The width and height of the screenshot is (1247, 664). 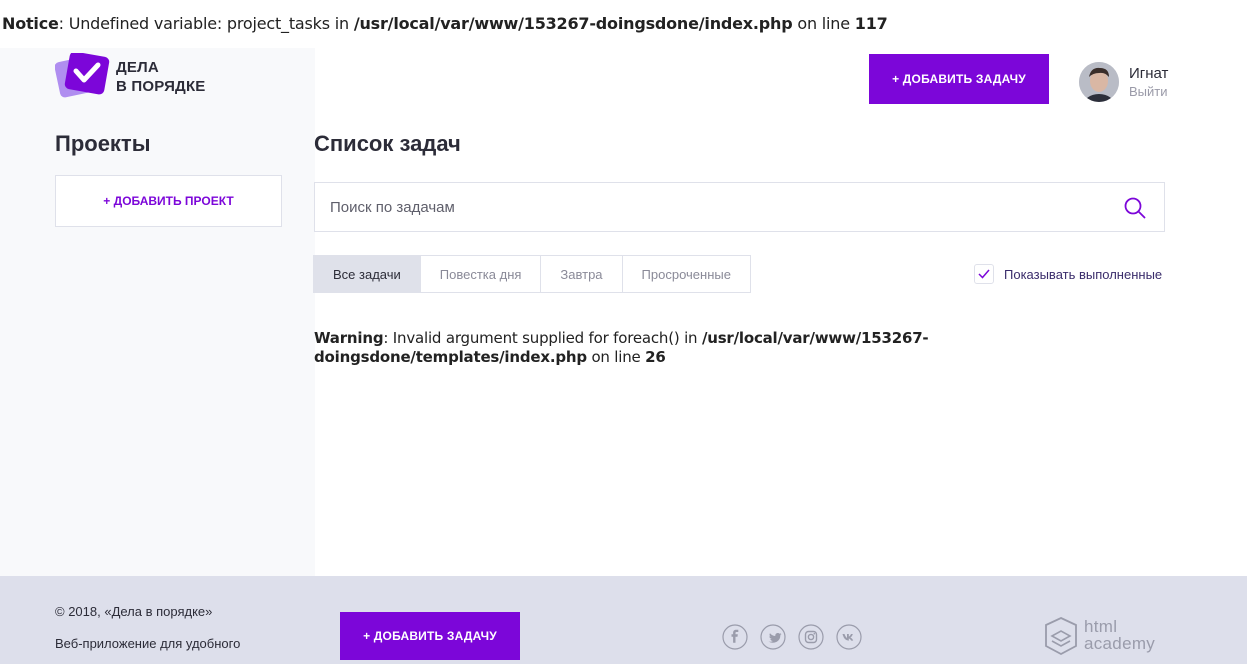 I want to click on footer-description: Веб-приложение для удобного, so click(x=148, y=643).